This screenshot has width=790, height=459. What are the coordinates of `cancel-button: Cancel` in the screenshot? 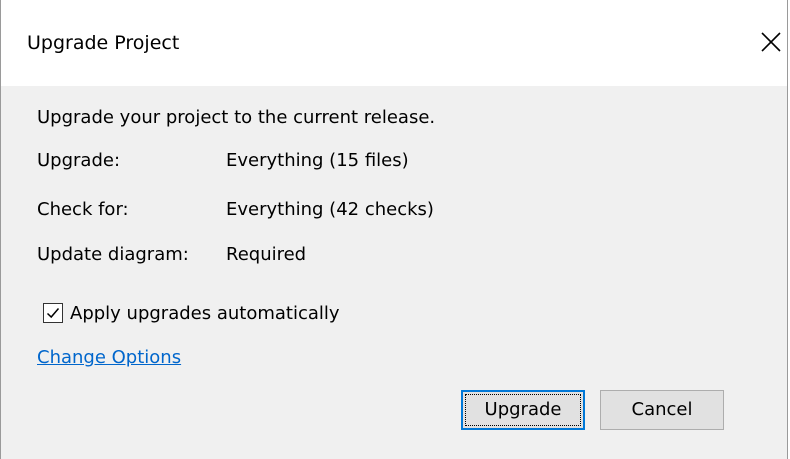 It's located at (662, 410).